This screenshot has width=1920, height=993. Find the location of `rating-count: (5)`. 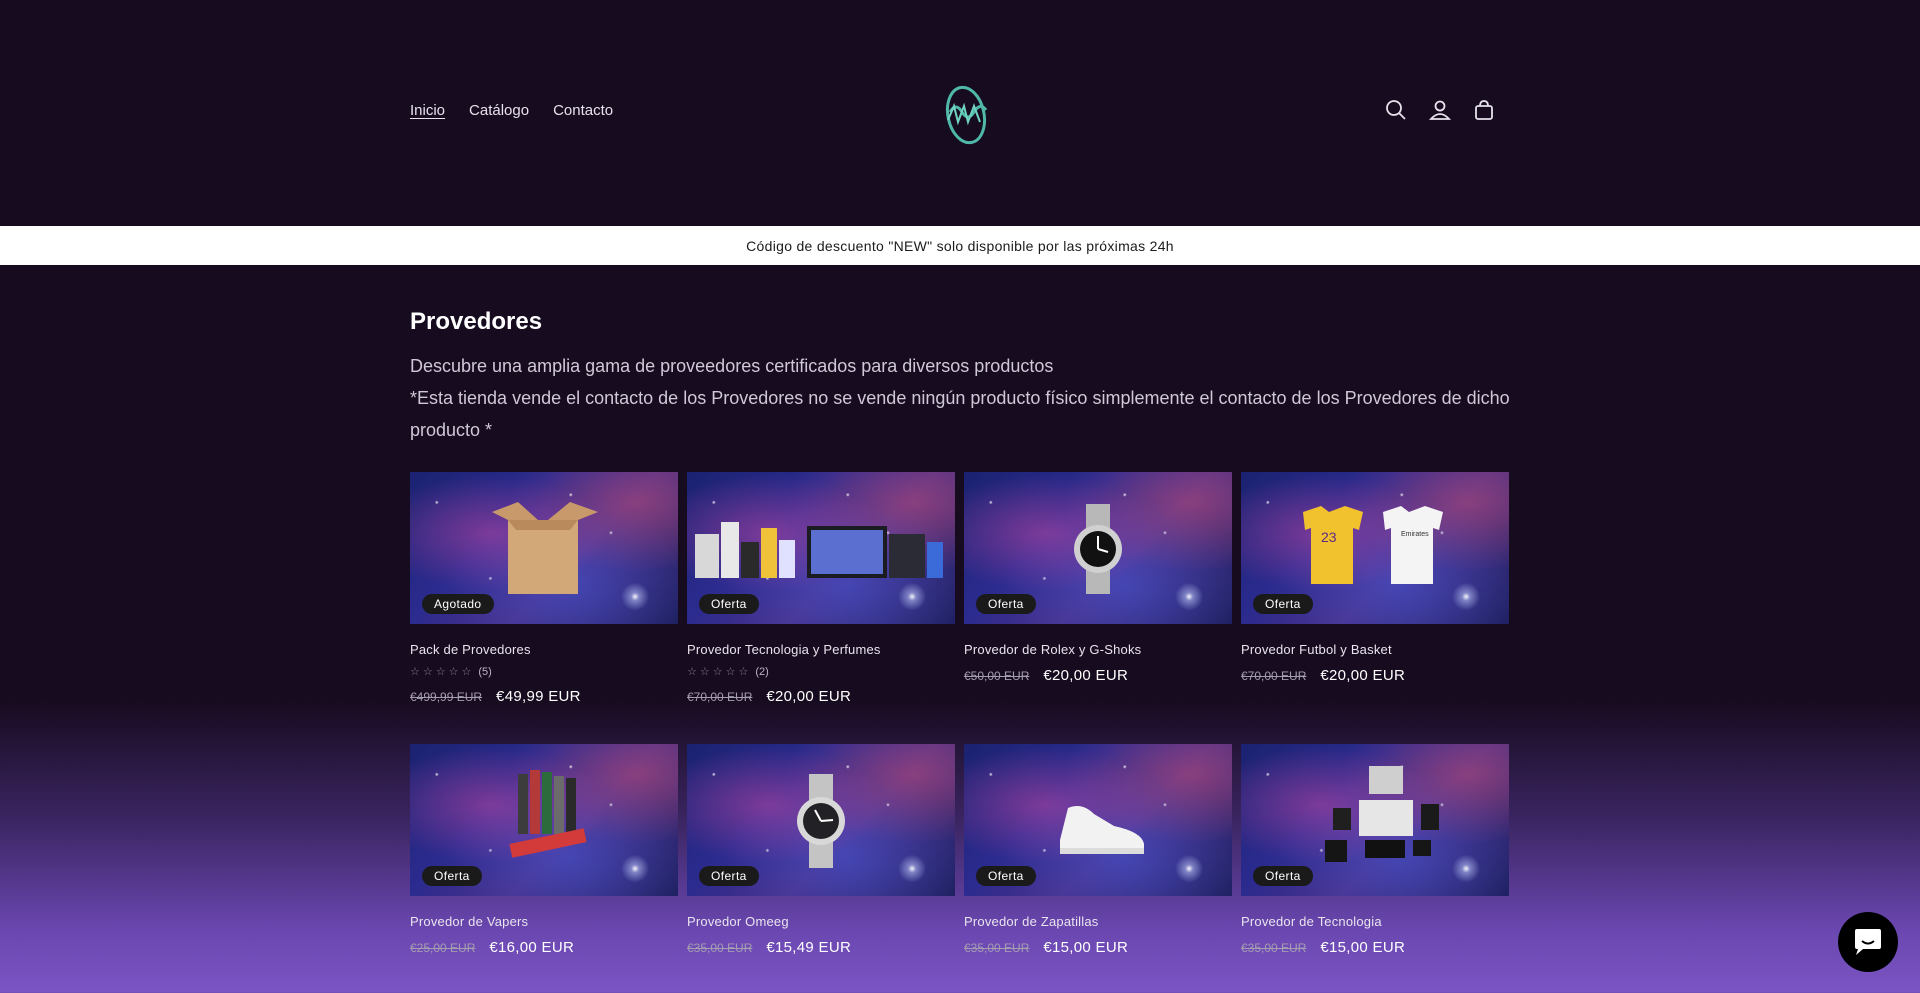

rating-count: (5) is located at coordinates (485, 671).